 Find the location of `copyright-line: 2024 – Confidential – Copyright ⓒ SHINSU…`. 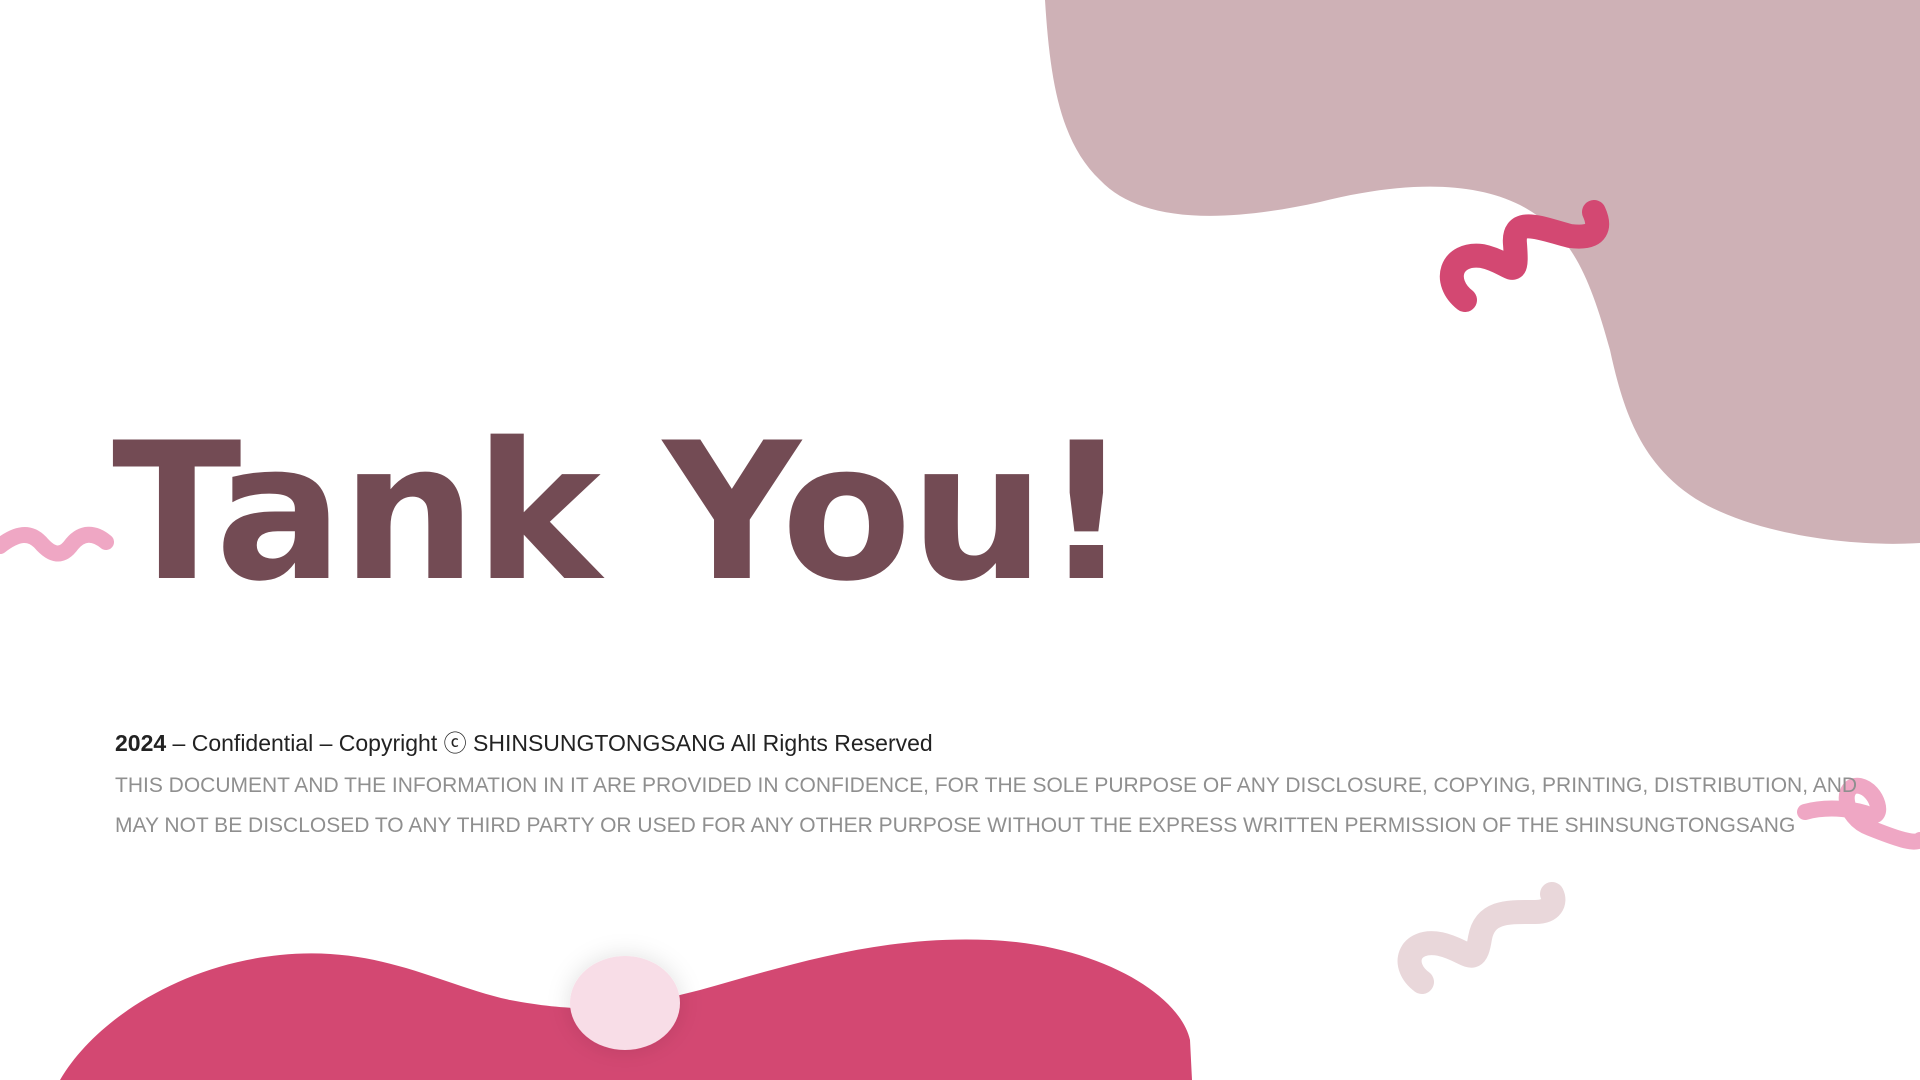

copyright-line: 2024 – Confidential – Copyright ⓒ SHINSU… is located at coordinates (524, 743).